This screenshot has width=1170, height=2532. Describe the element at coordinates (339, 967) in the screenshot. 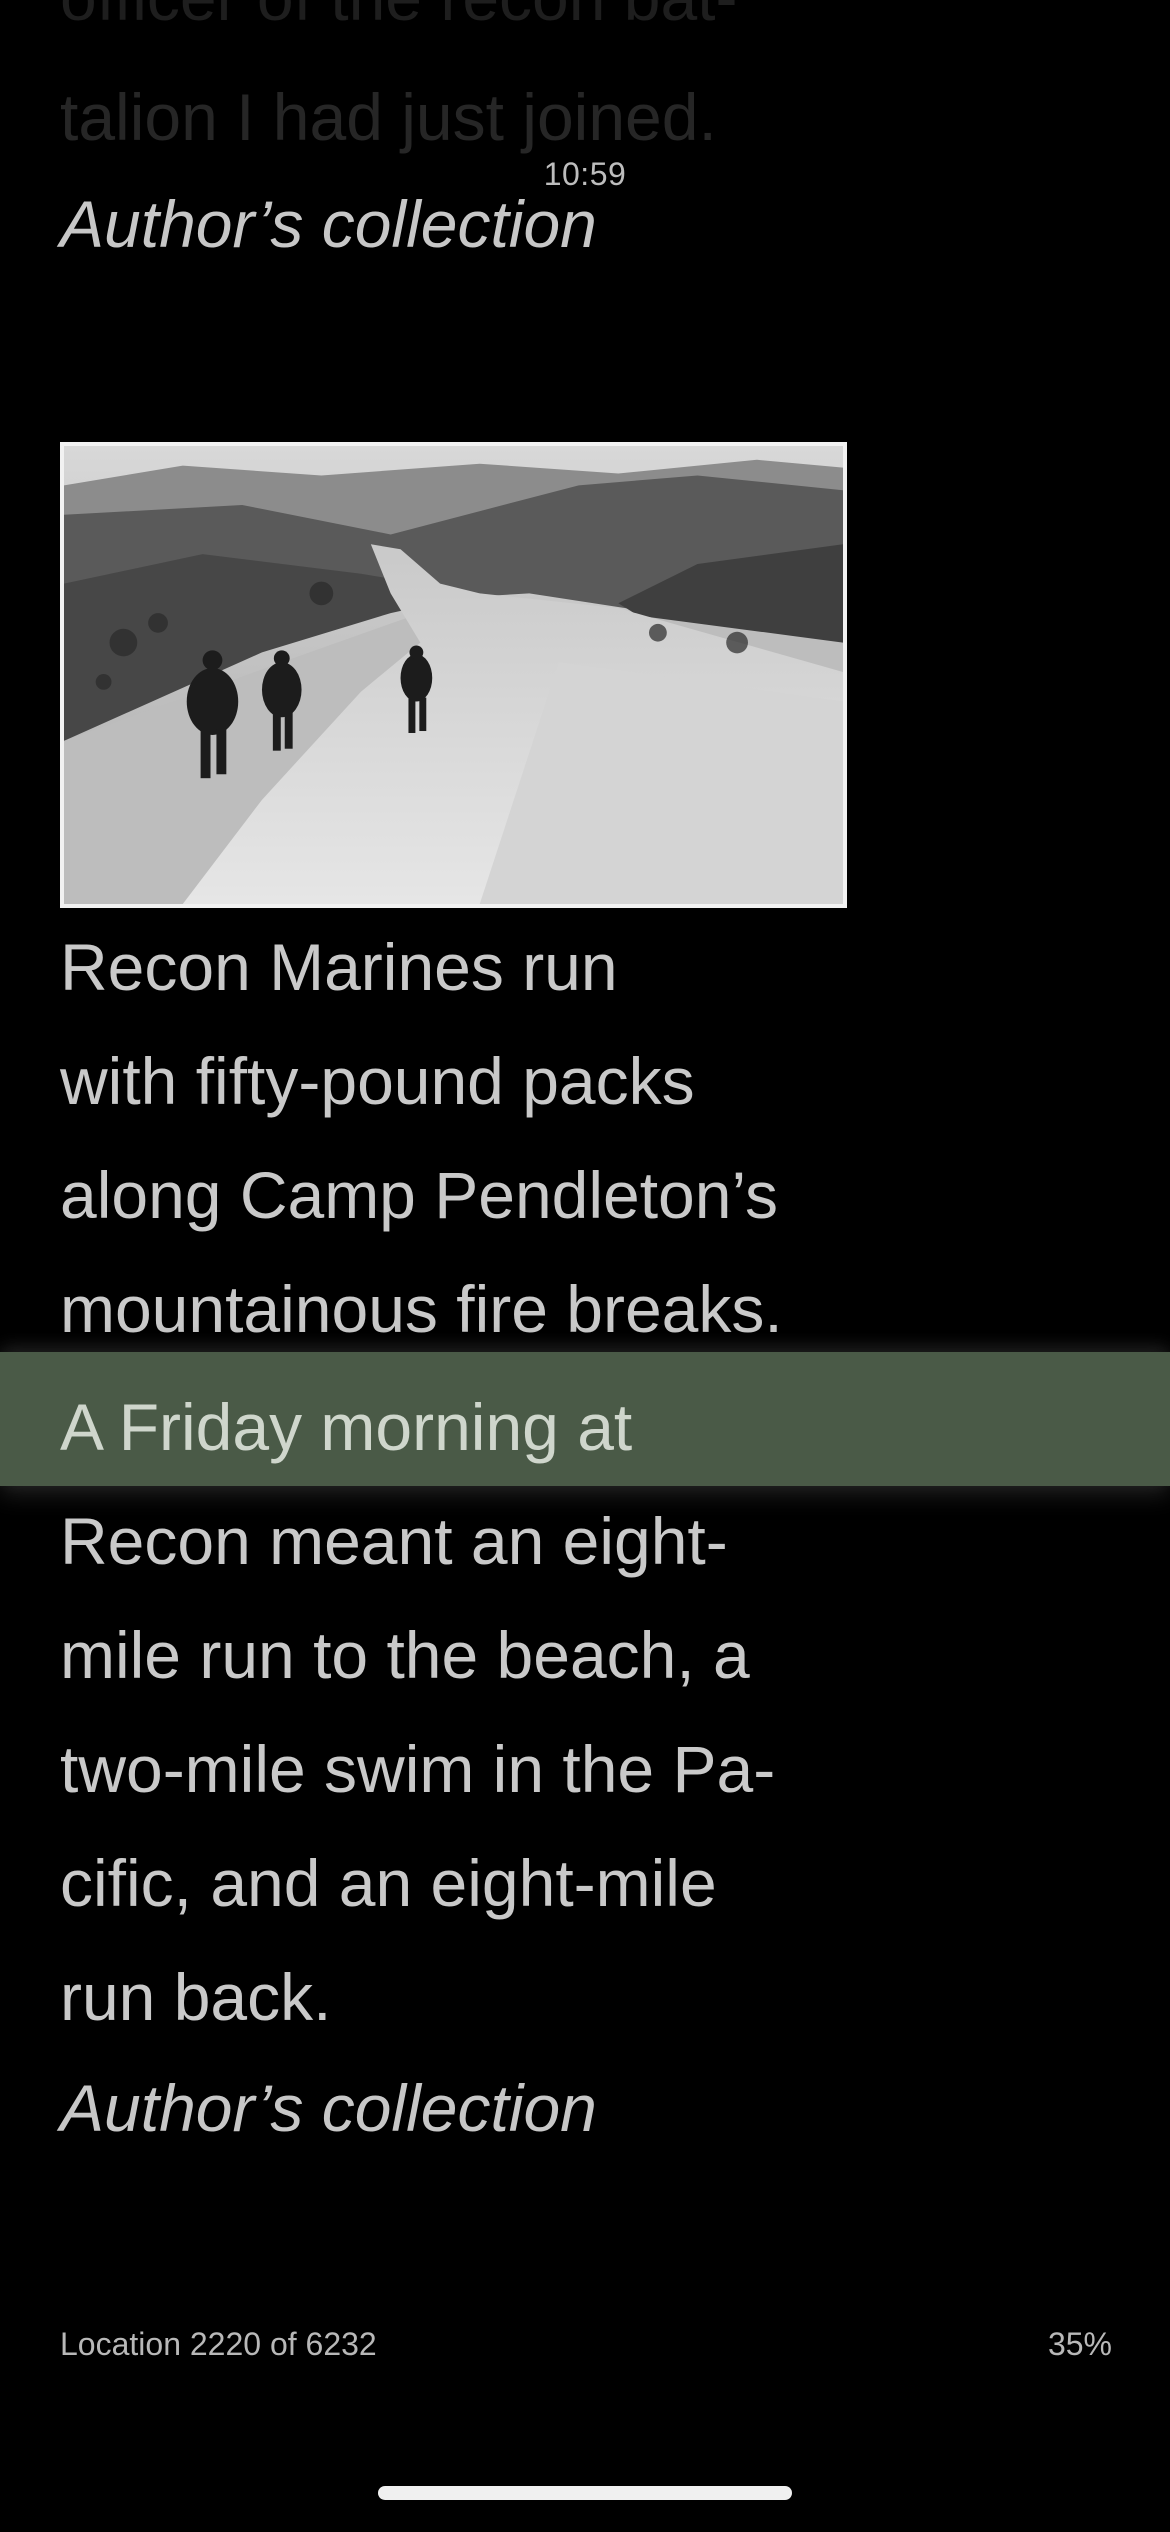

I see `caption-line-1: Recon Marines run` at that location.